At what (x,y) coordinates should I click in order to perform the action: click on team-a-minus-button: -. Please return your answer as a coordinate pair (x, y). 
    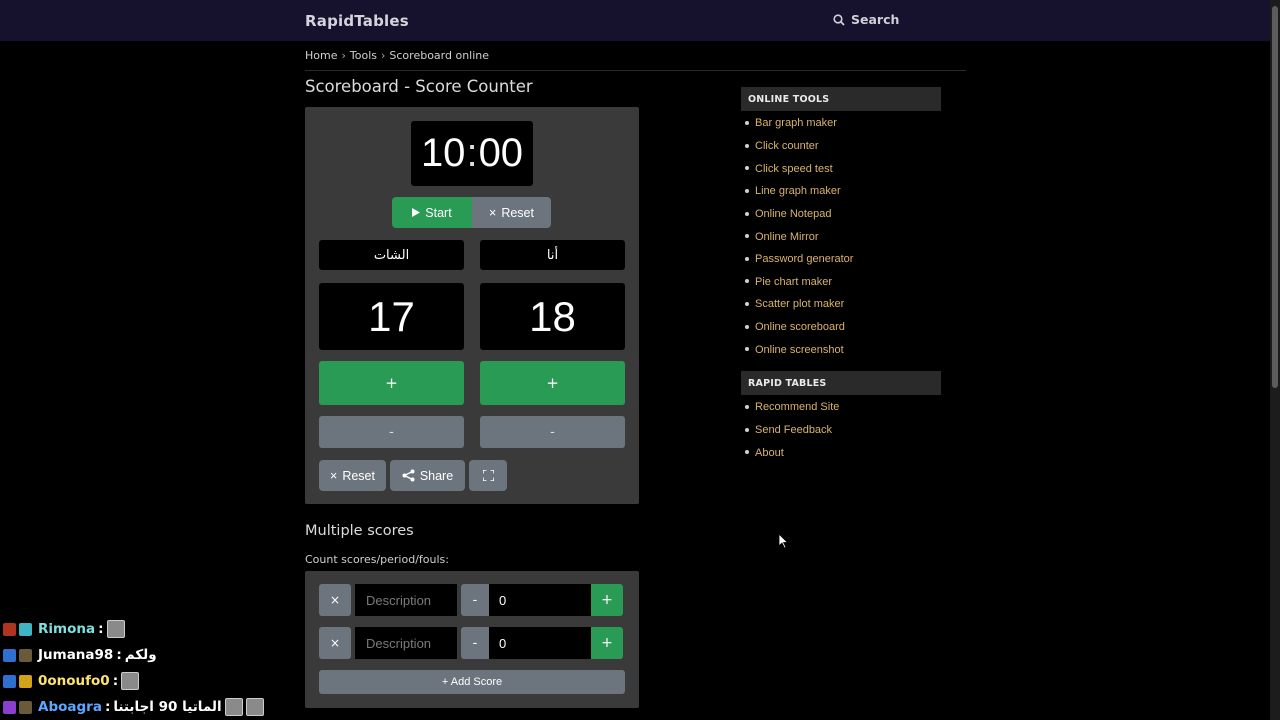
    Looking at the image, I should click on (391, 432).